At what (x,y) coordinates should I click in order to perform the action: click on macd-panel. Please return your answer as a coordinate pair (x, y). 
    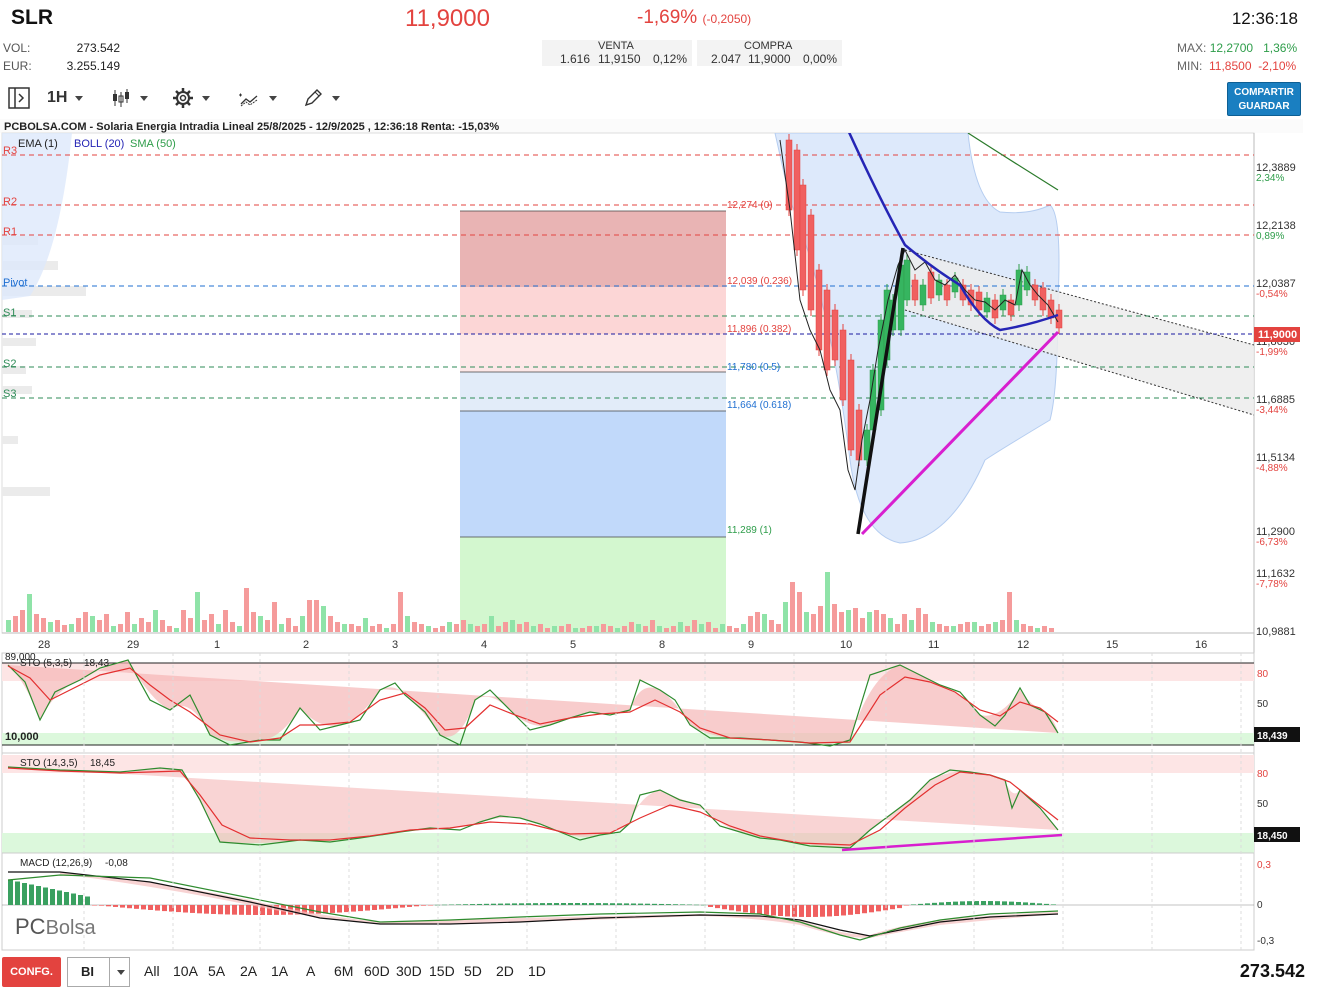
    Looking at the image, I should click on (628, 901).